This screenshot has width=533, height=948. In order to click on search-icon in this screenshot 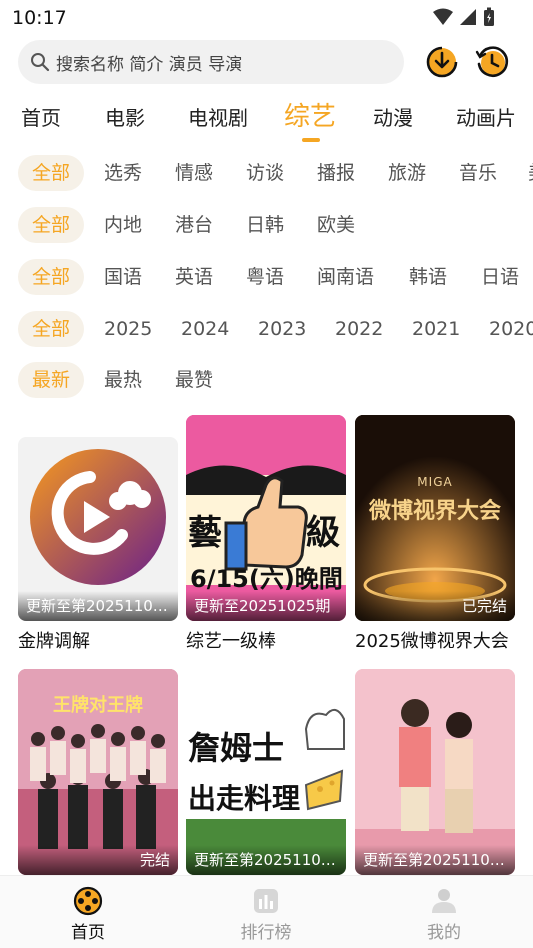, I will do `click(40, 62)`.